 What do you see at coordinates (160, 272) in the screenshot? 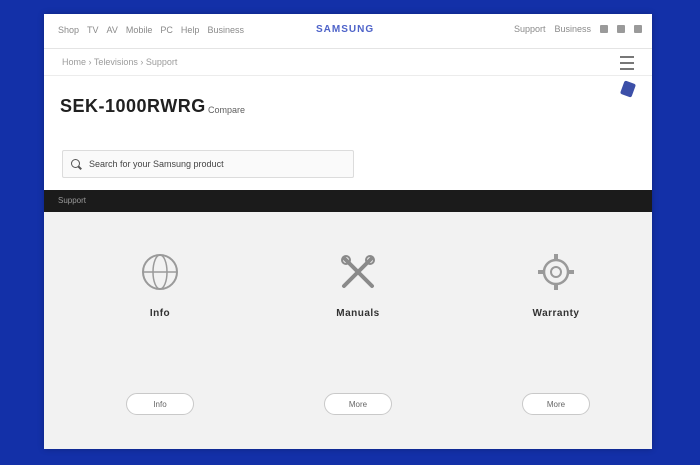
I see `globe-icon` at bounding box center [160, 272].